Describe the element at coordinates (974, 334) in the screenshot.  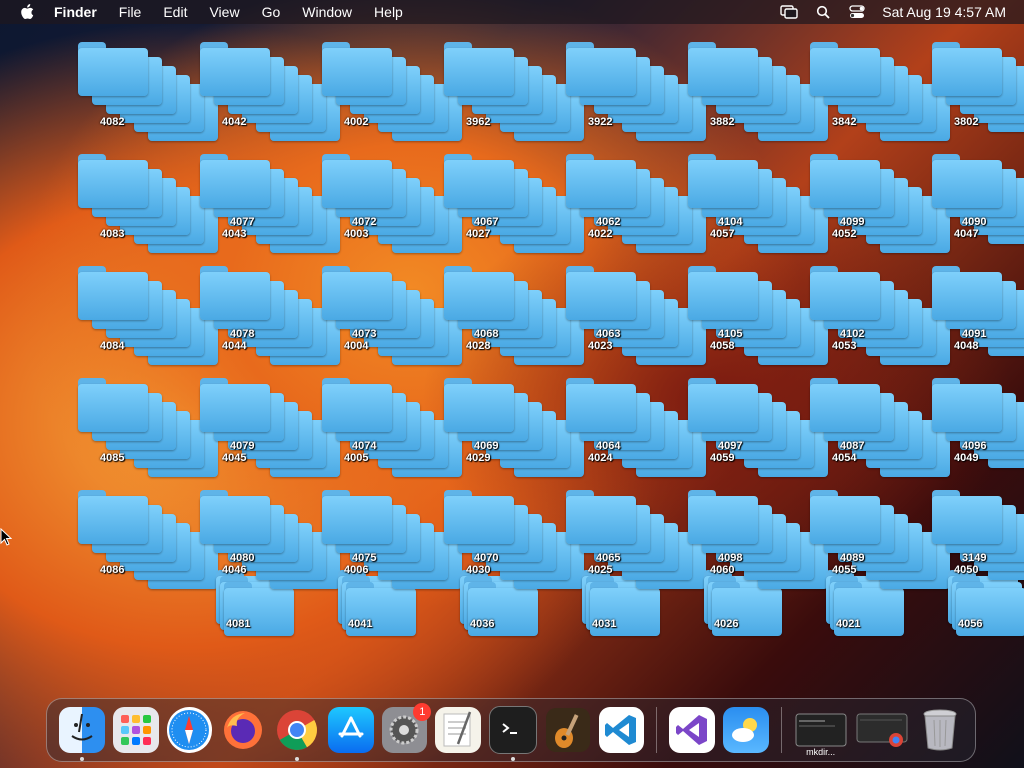
I see `folder-label: 4091` at that location.